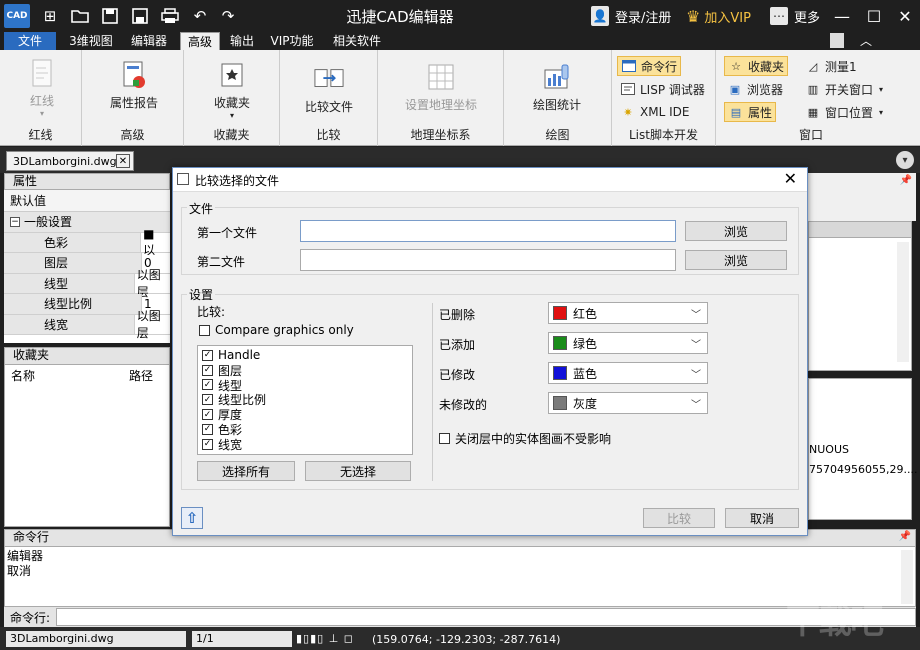 This screenshot has height=650, width=920. What do you see at coordinates (628, 89) in the screenshot?
I see `lisp-debugger-icon` at bounding box center [628, 89].